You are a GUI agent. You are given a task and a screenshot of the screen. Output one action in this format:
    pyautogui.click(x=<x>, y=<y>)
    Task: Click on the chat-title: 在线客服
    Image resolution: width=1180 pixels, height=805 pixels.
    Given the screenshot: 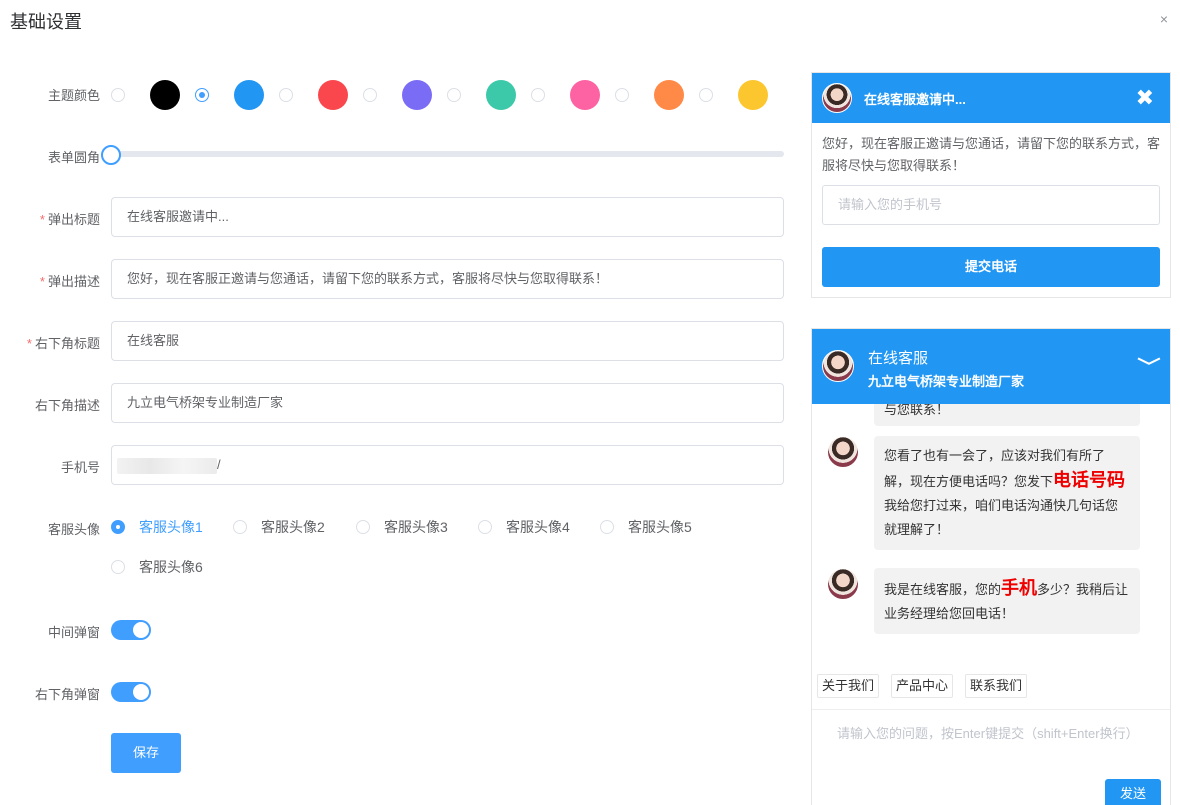 What is the action you would take?
    pyautogui.click(x=898, y=358)
    